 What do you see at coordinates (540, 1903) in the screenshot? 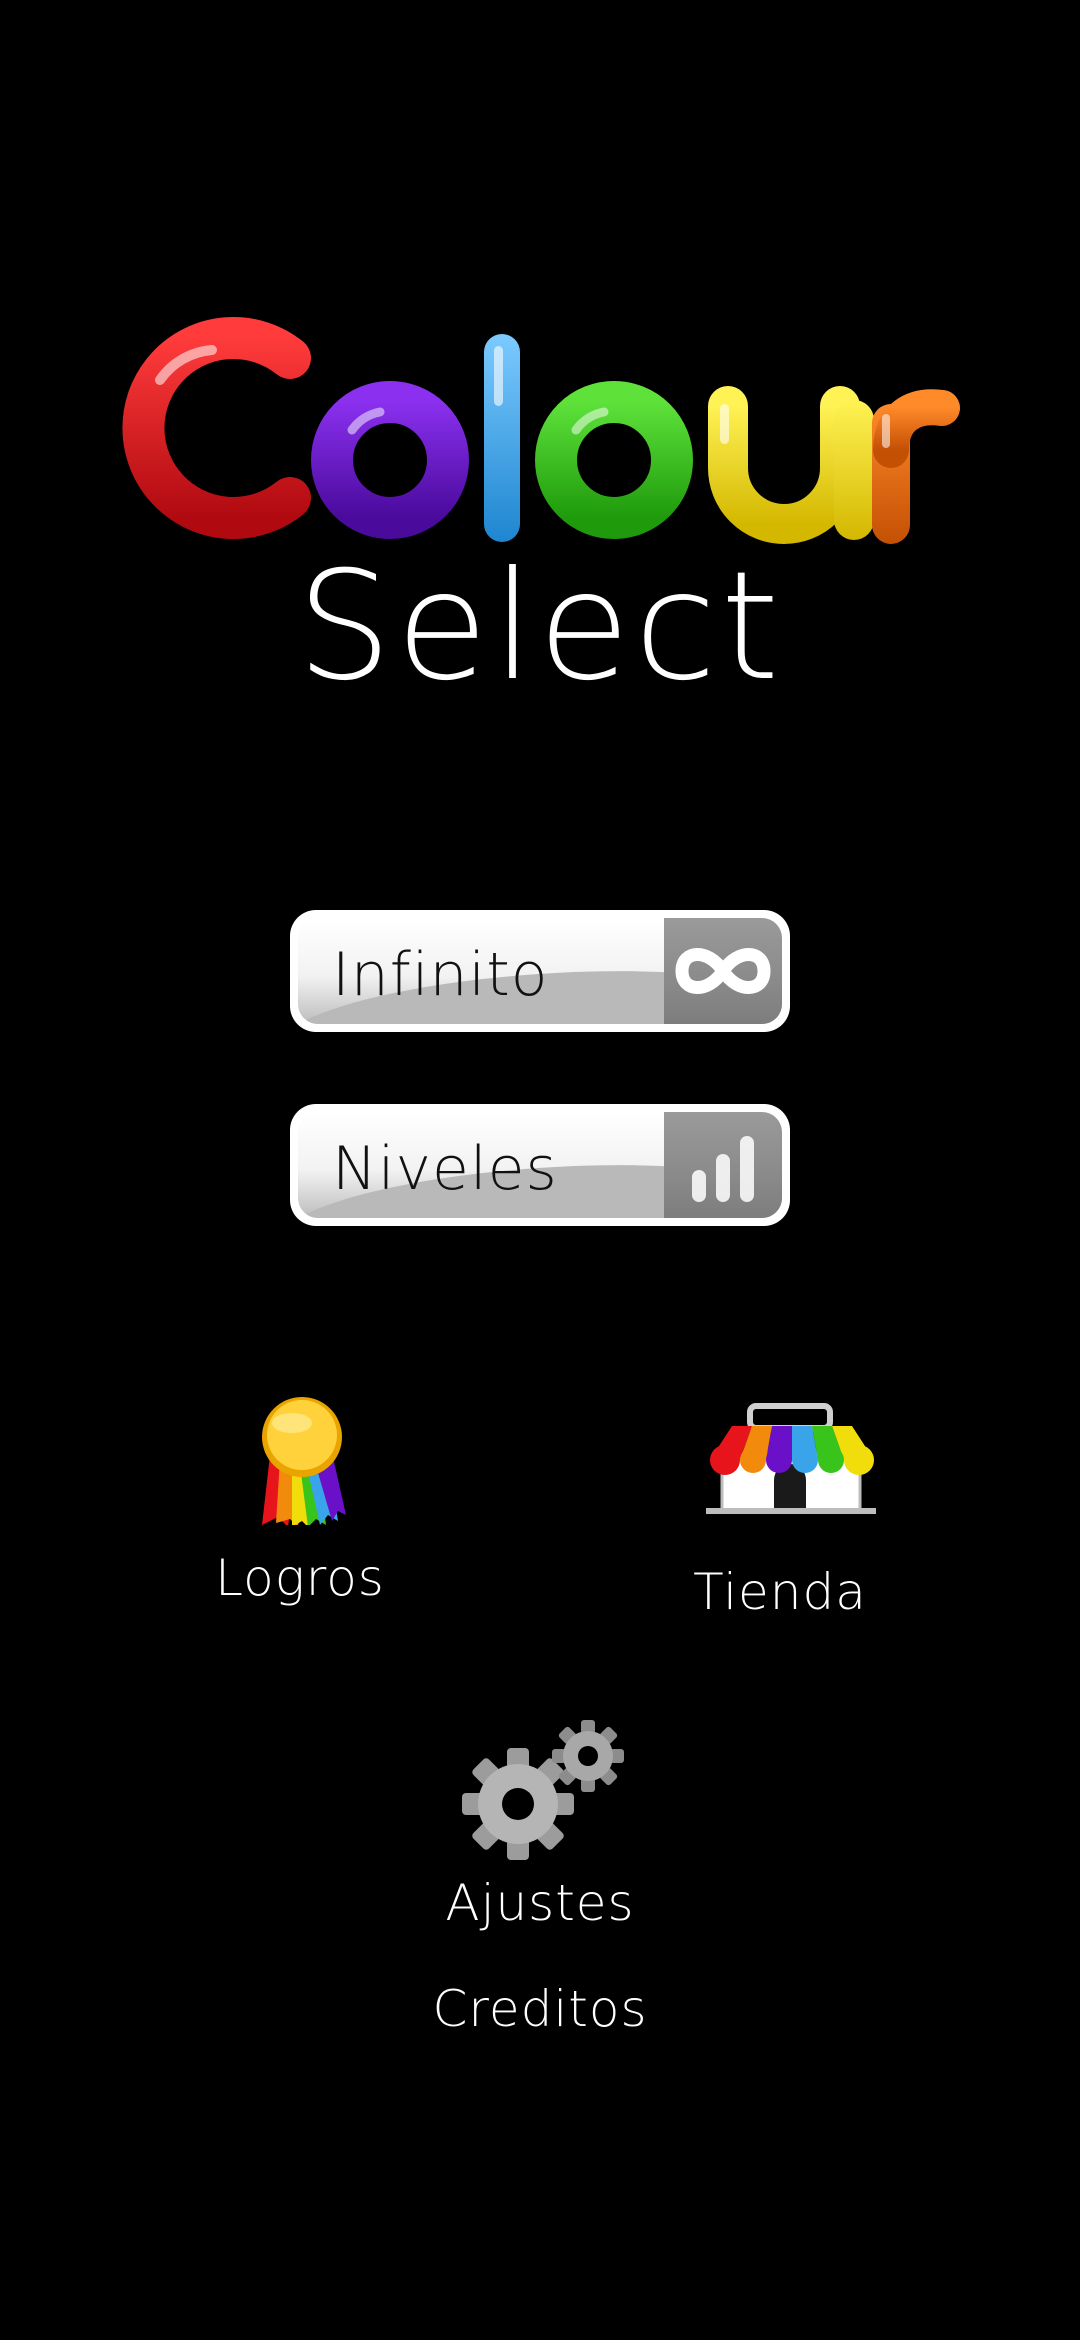
I see `ajustes-label: Ajustes` at bounding box center [540, 1903].